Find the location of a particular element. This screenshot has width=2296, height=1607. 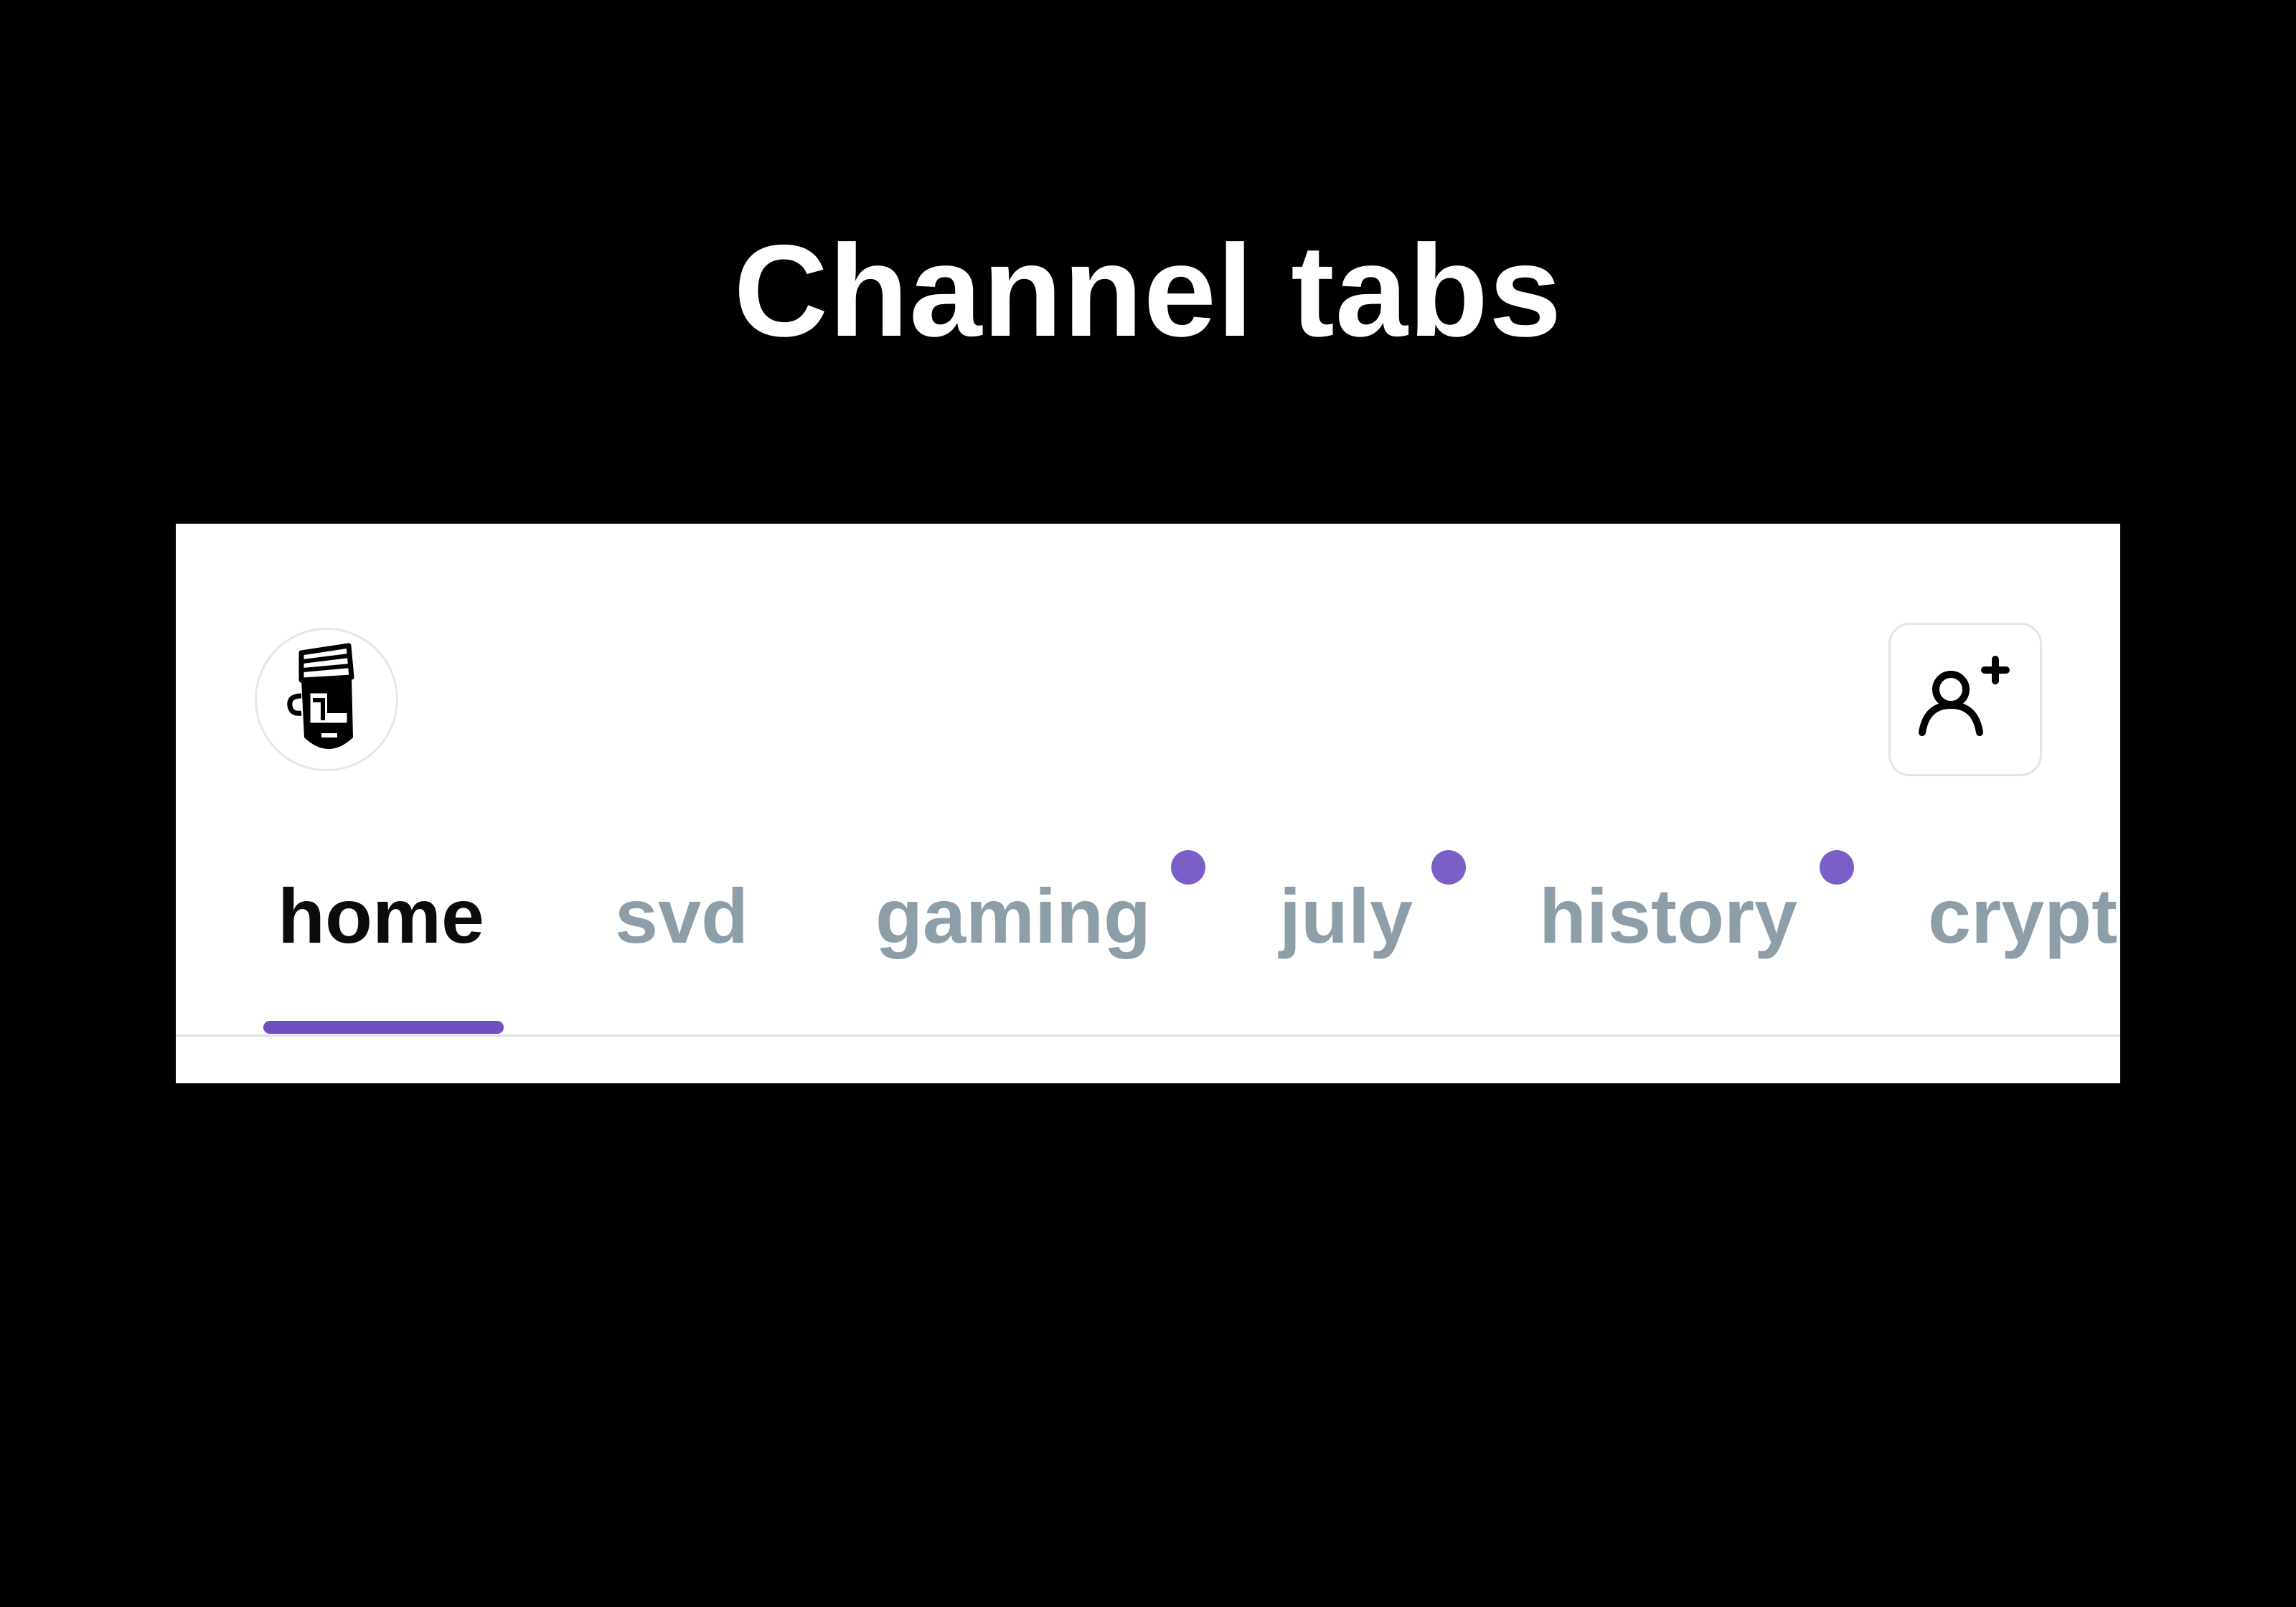

channel-tab-bar: home svd gaming july history crypt is located at coordinates (1148, 923).